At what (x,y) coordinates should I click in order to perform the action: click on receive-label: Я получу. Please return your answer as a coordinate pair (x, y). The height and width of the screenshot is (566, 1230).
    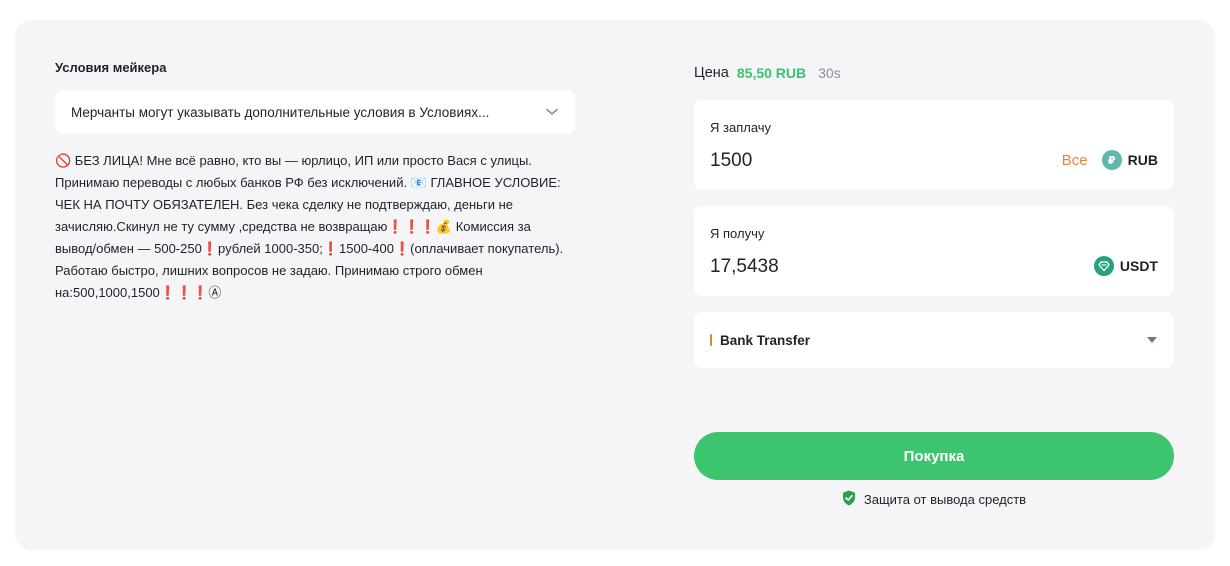
    Looking at the image, I should click on (737, 233).